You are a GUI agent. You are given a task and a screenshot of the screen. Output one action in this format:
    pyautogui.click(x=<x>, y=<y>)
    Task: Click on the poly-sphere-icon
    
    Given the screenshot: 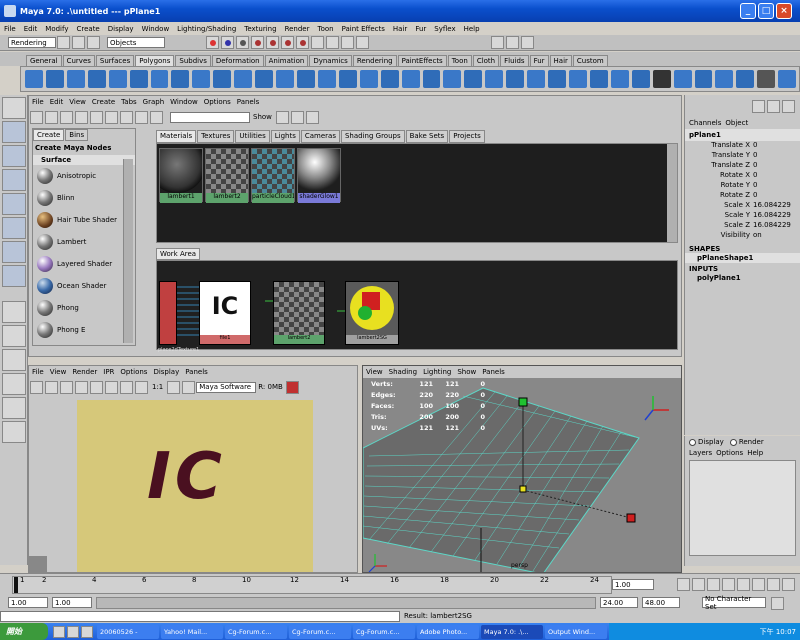 What is the action you would take?
    pyautogui.click(x=34, y=79)
    